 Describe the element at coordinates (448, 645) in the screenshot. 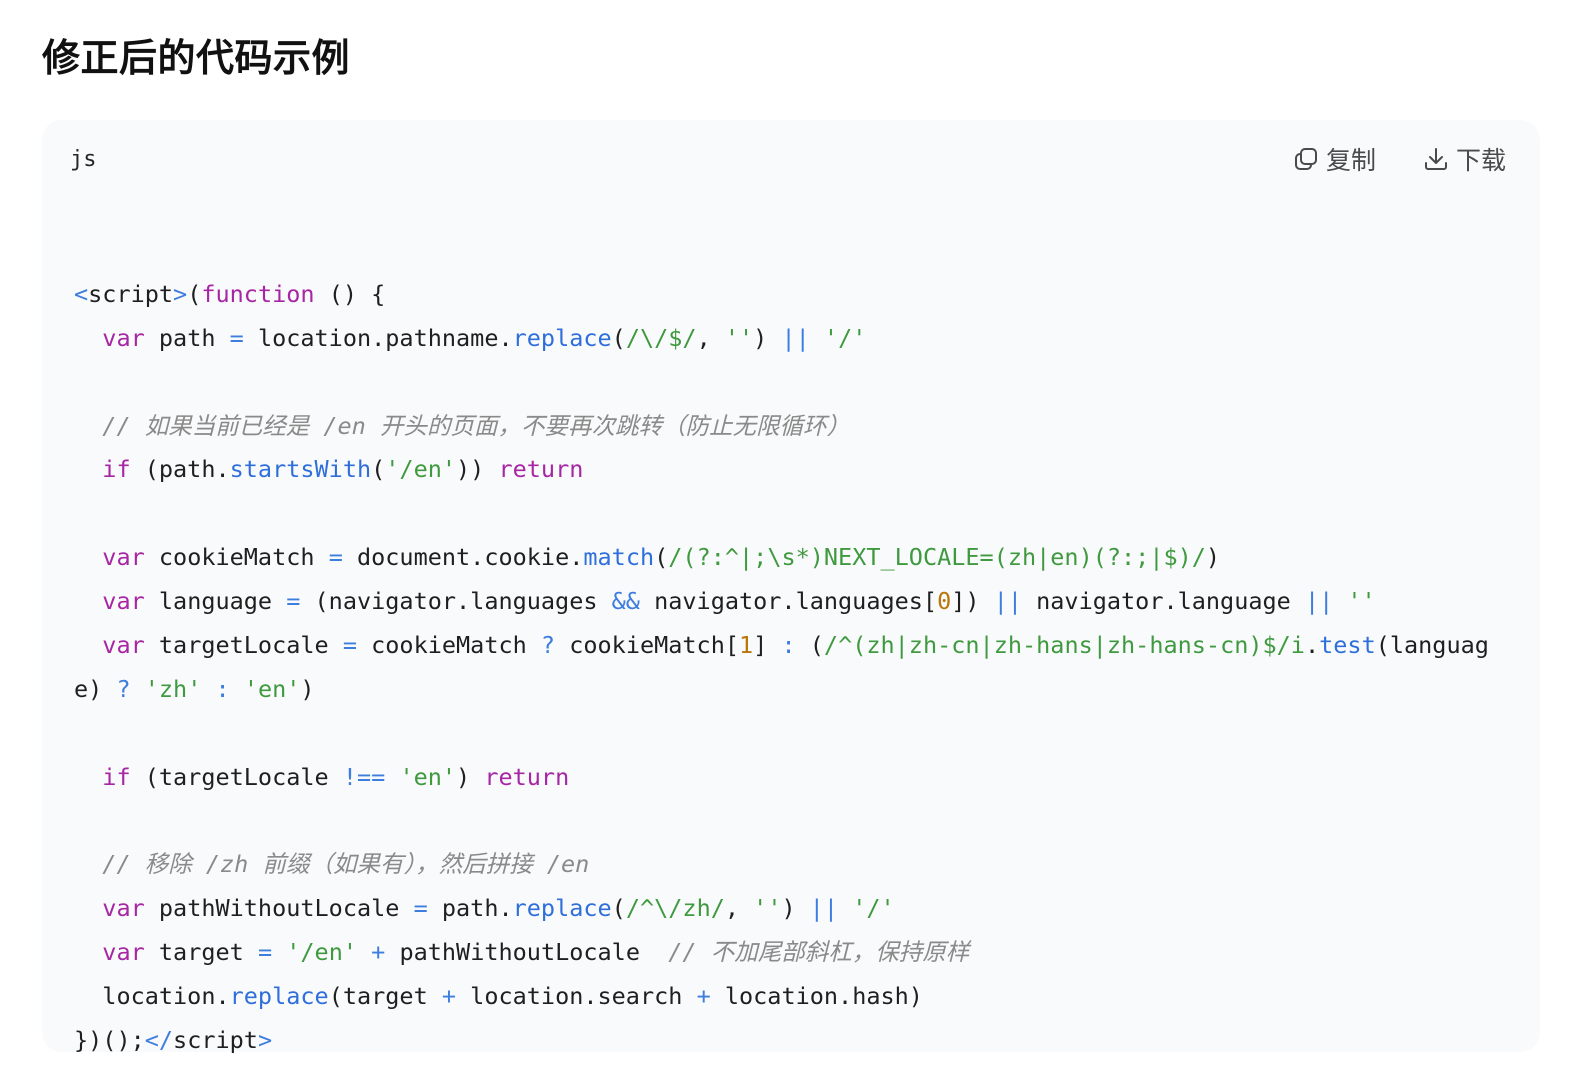

I see `code-token: cookieMatch` at that location.